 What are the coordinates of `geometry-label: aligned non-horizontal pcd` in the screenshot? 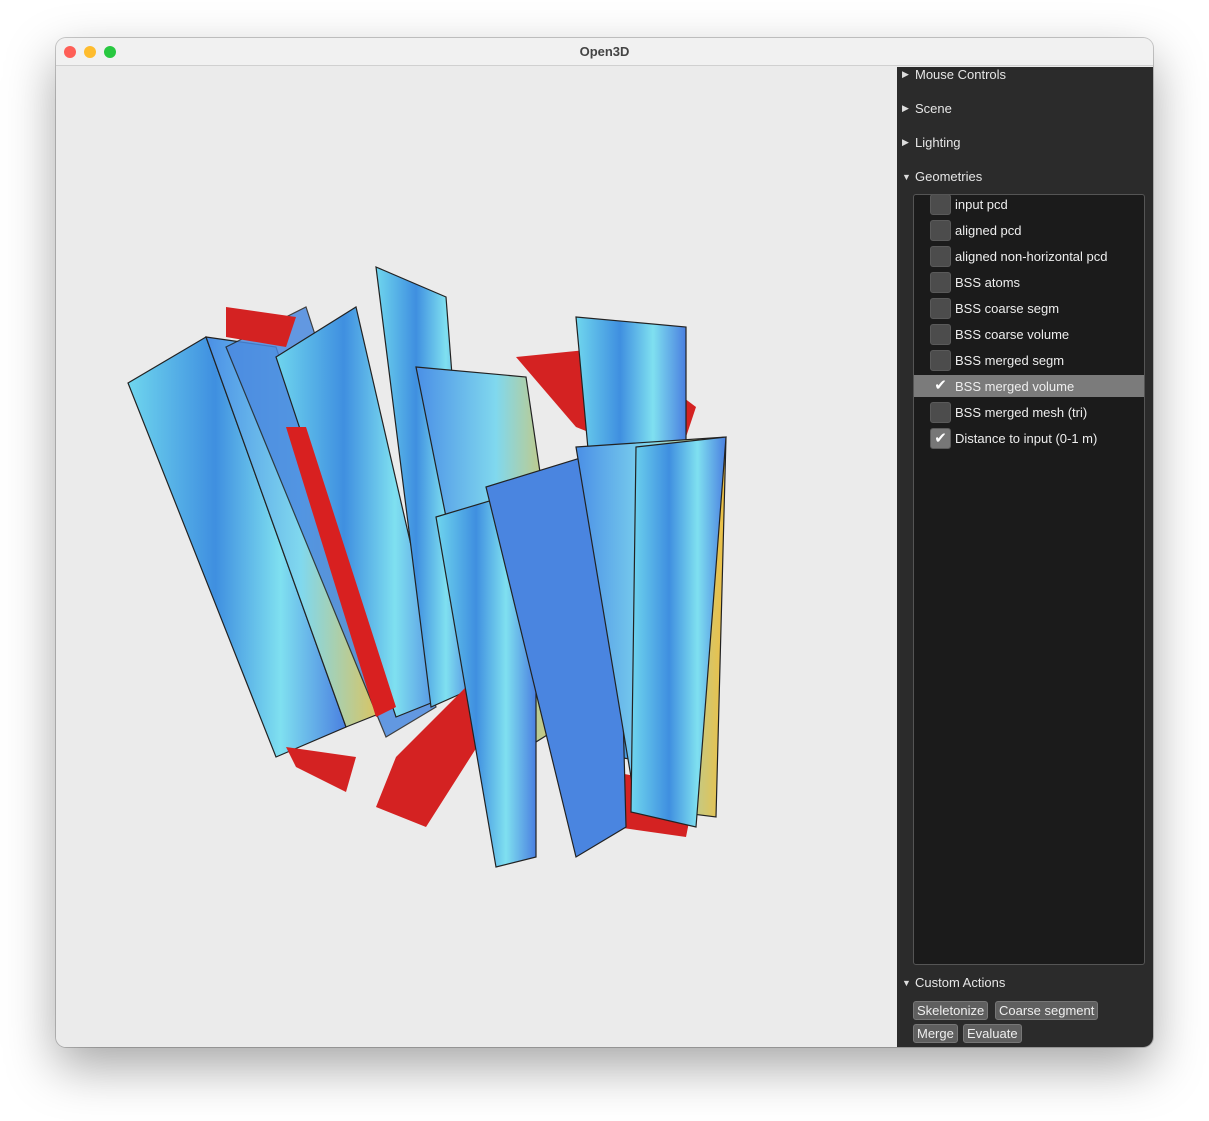 It's located at (1031, 256).